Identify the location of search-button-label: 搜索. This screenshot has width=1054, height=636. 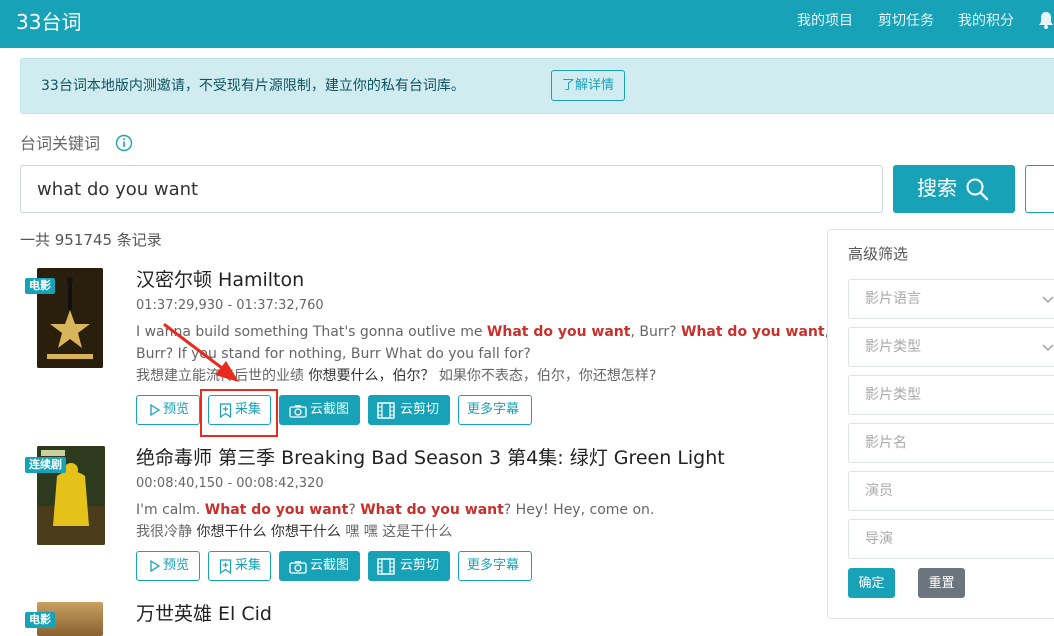
(937, 189).